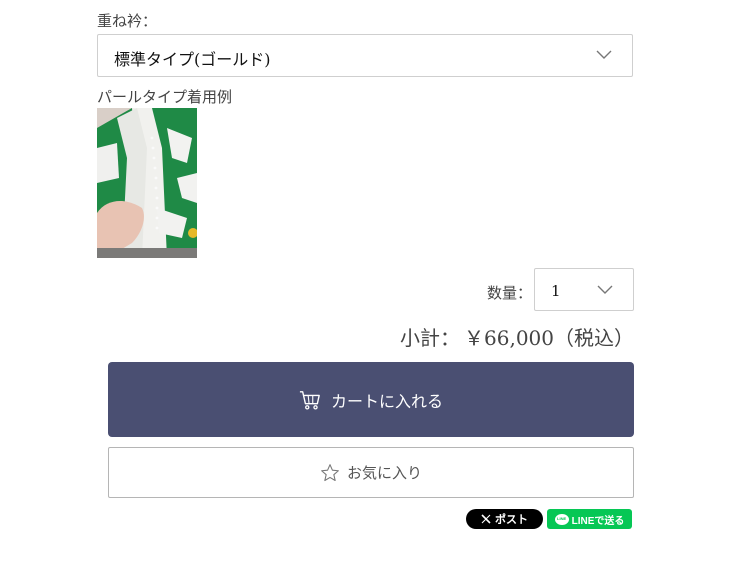  What do you see at coordinates (330, 472) in the screenshot?
I see `star-icon` at bounding box center [330, 472].